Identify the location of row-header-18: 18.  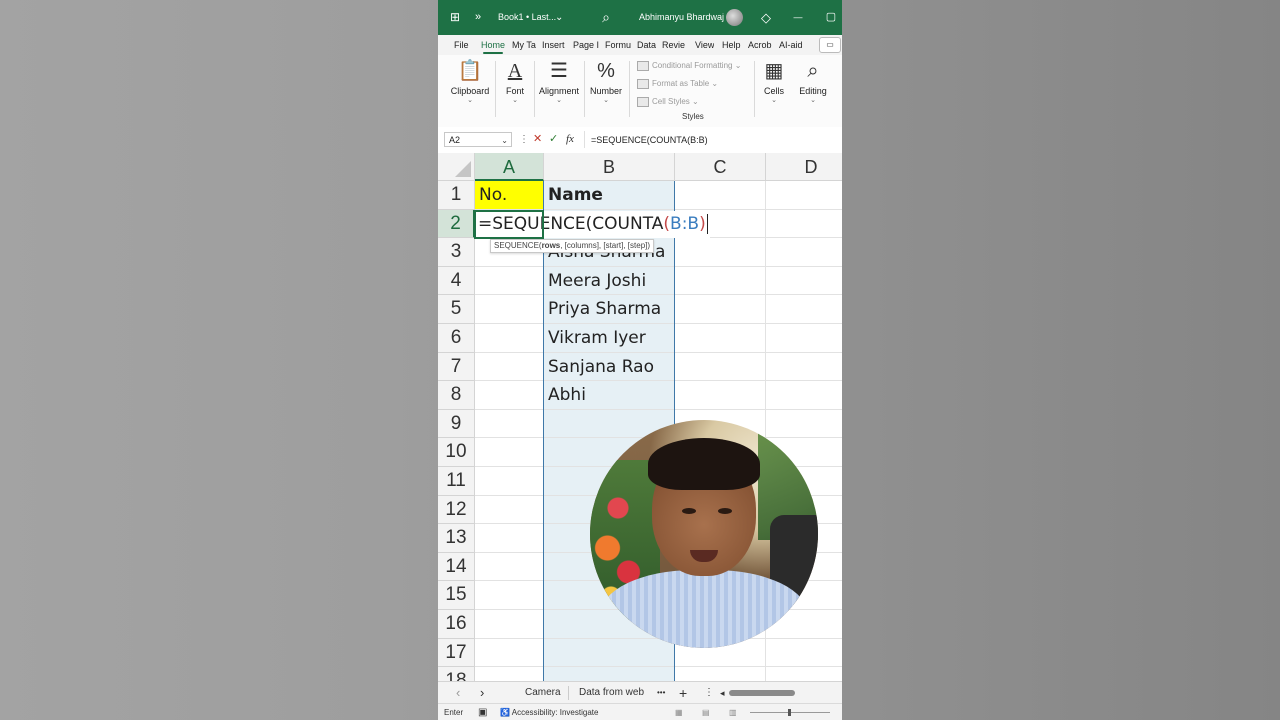
(456, 674).